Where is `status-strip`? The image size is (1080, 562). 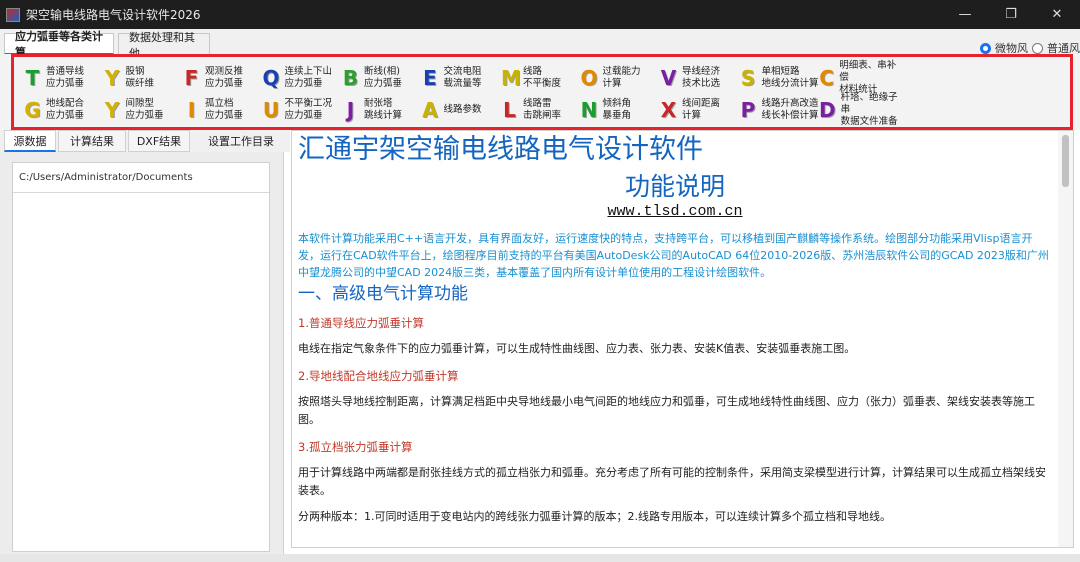 status-strip is located at coordinates (540, 558).